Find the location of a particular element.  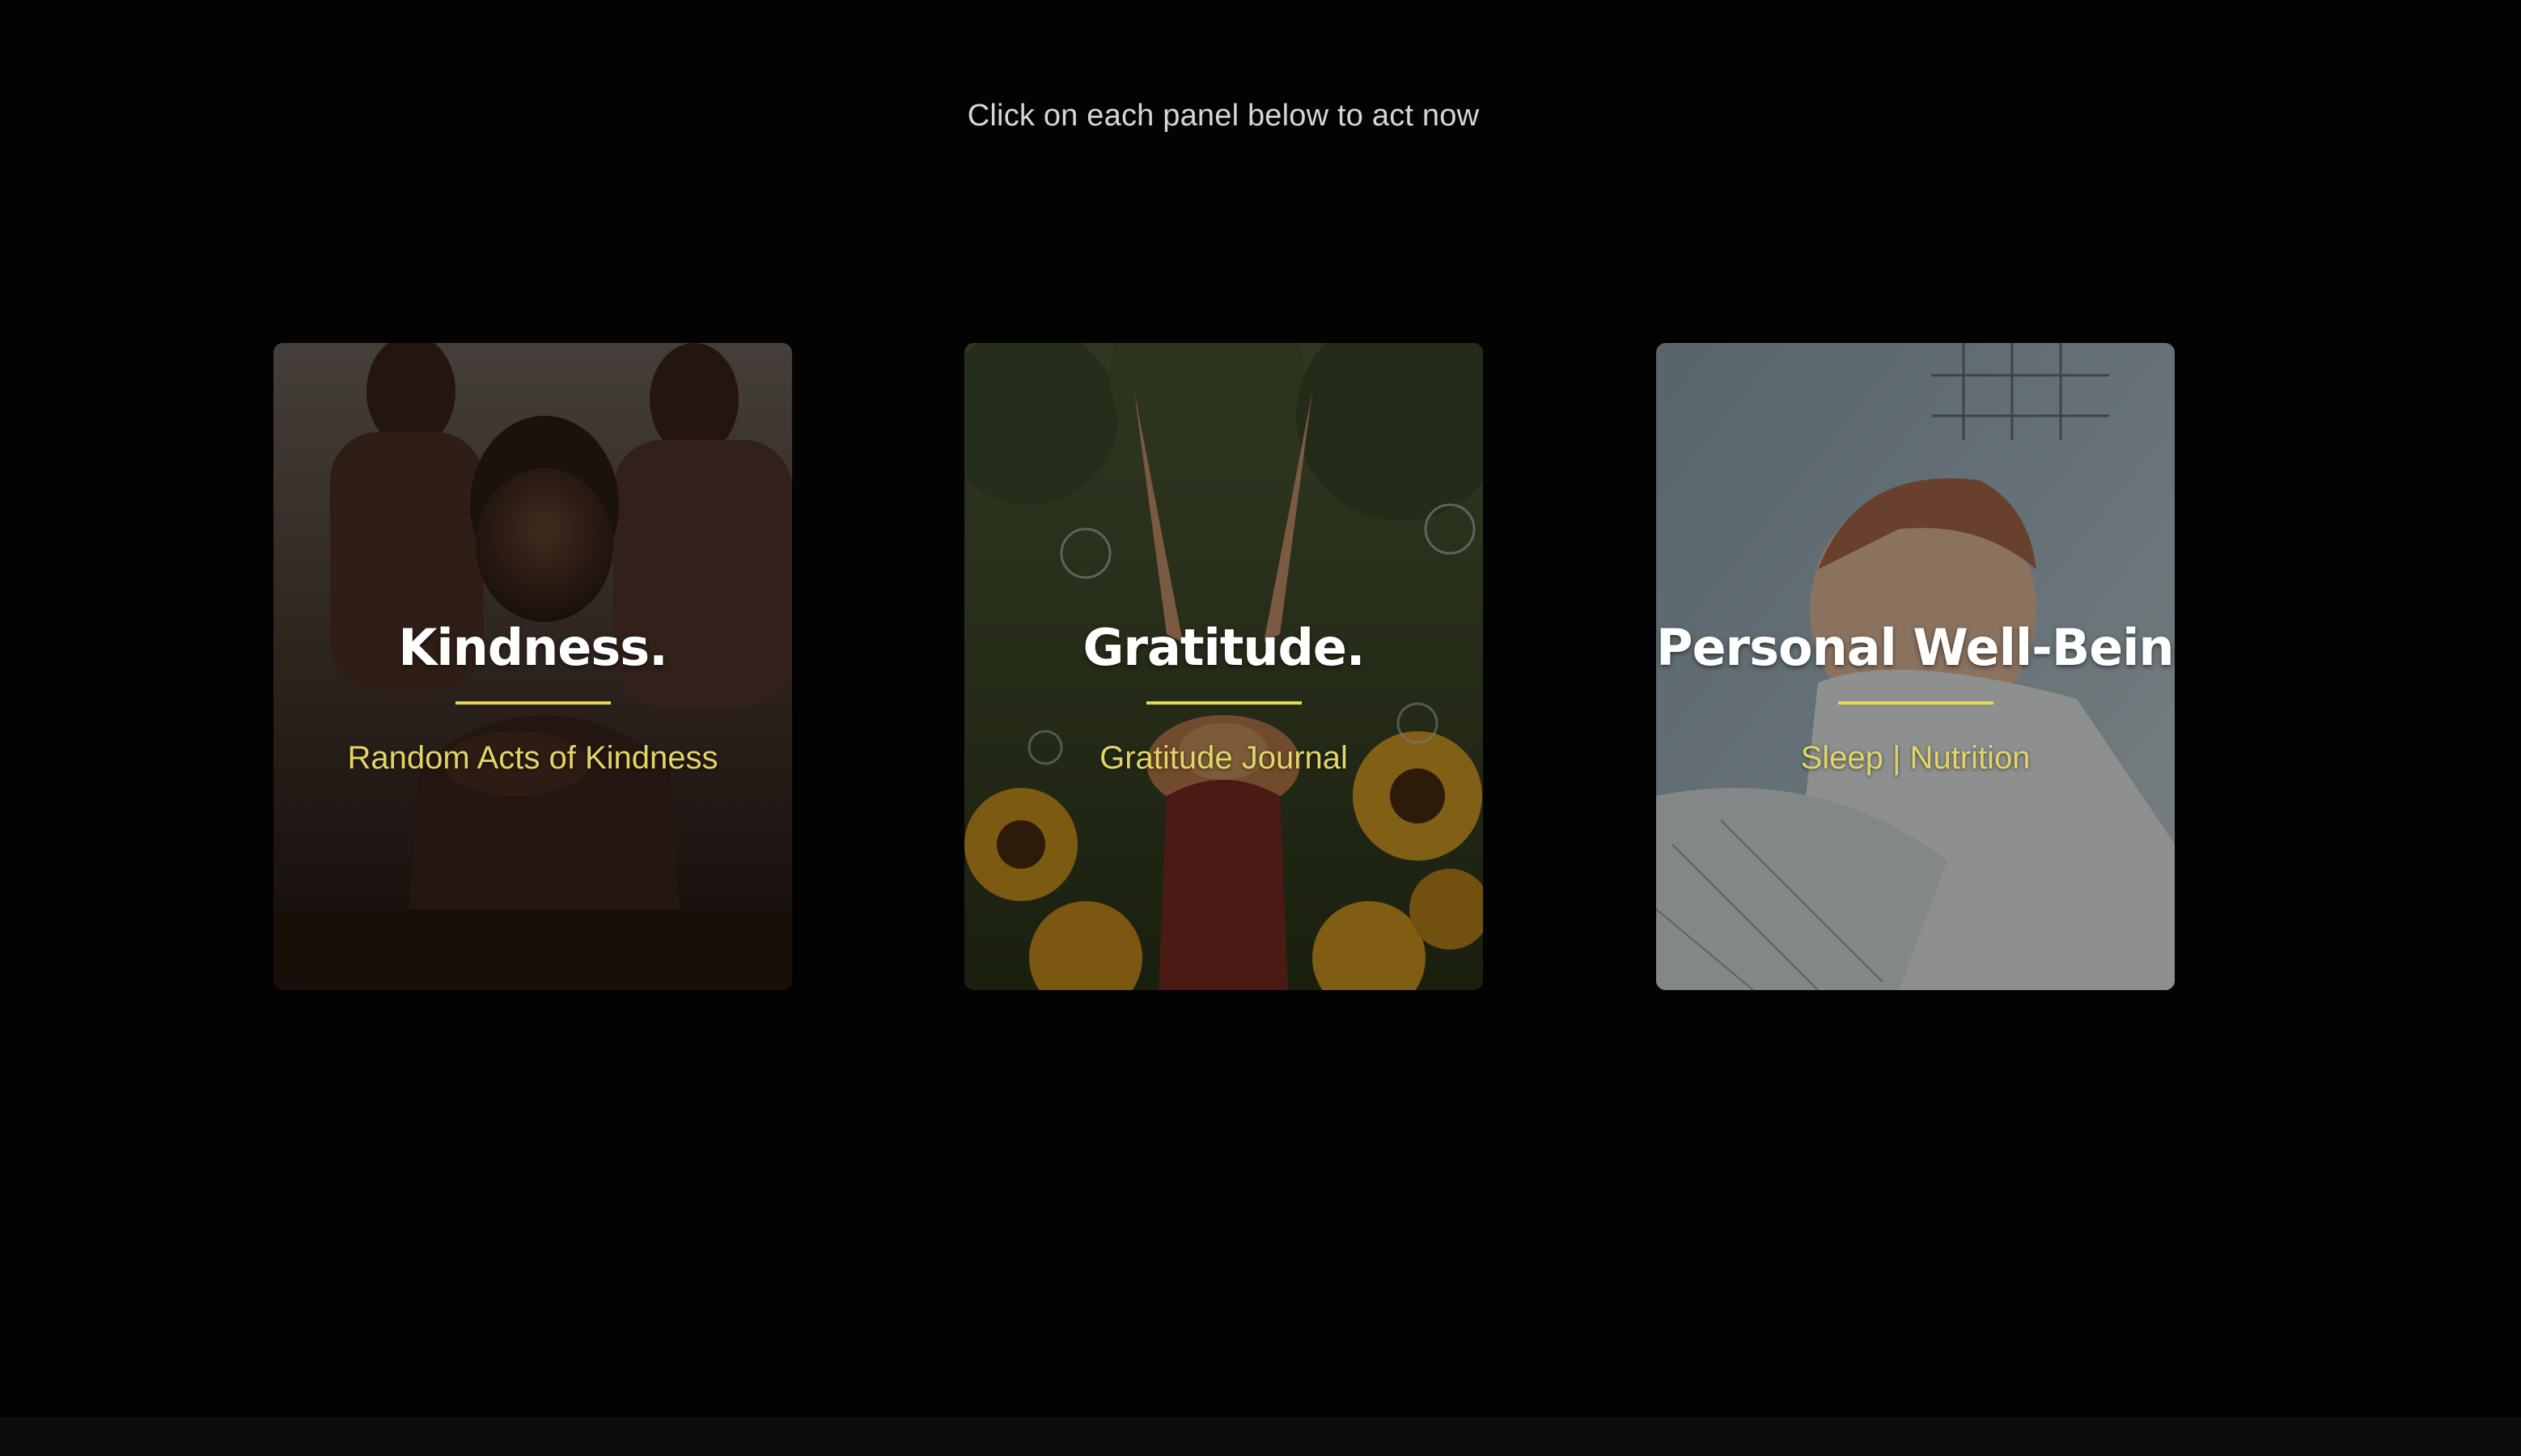

panel-title: Gratitude. is located at coordinates (1225, 647).